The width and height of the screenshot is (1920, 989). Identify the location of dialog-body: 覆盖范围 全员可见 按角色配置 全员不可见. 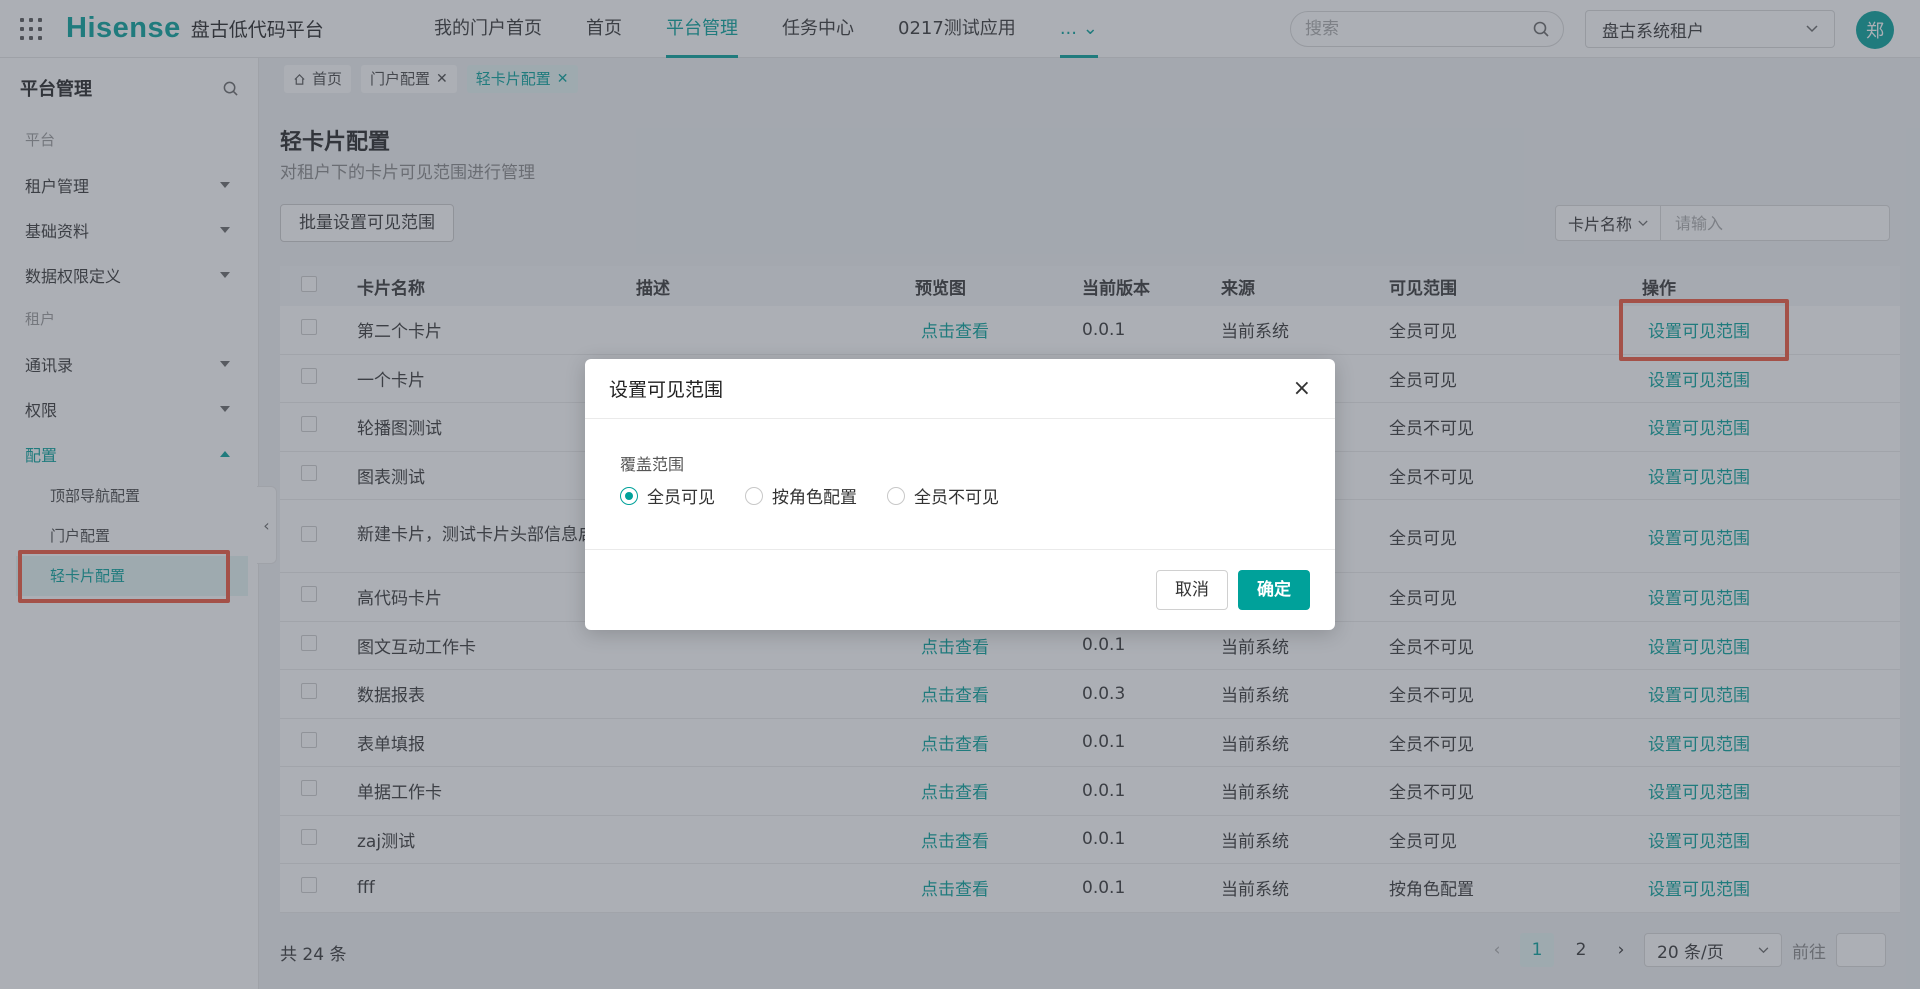
(960, 484).